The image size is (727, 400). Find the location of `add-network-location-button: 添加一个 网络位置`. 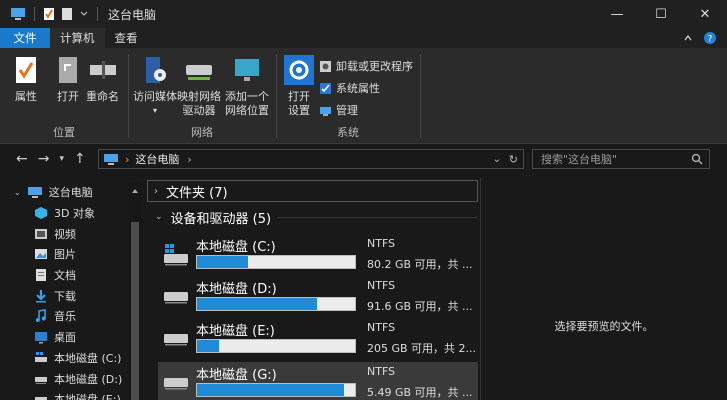

add-network-location-button: 添加一个 网络位置 is located at coordinates (247, 86).